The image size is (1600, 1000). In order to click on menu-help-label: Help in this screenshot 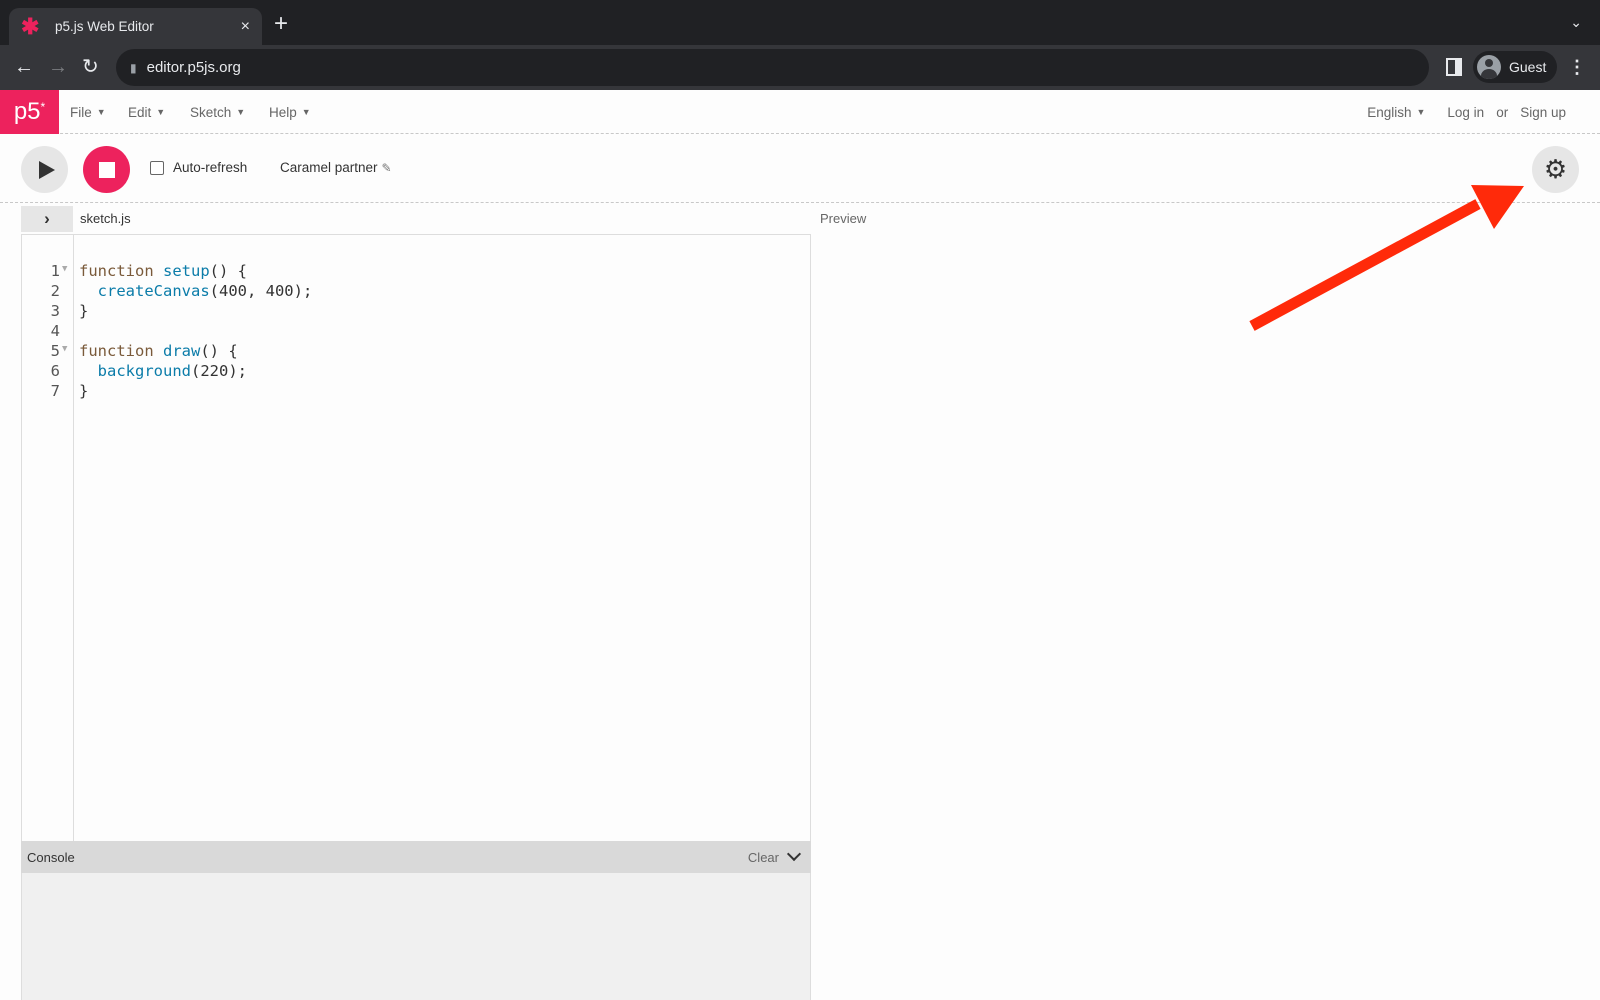, I will do `click(283, 112)`.